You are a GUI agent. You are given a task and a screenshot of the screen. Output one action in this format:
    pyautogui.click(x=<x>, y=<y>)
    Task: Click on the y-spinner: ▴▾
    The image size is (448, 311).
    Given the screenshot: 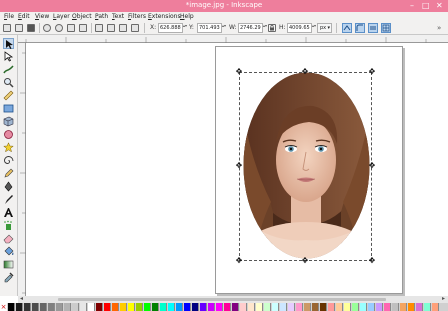 What is the action you would take?
    pyautogui.click(x=224, y=28)
    